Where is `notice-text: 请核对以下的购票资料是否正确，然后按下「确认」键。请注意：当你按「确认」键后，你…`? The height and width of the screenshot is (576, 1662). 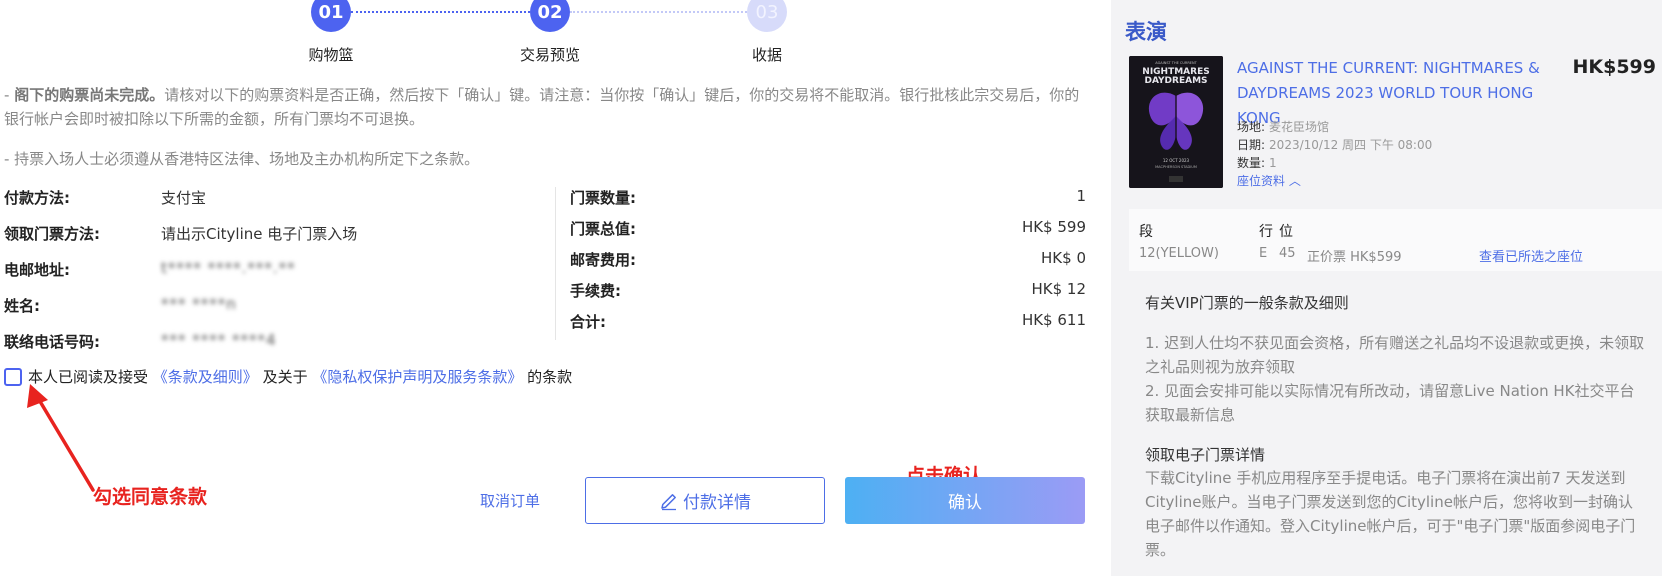 notice-text: 请核对以下的购票资料是否正确，然后按下「确认」键。请注意：当你按「确认」键后，你… is located at coordinates (542, 107).